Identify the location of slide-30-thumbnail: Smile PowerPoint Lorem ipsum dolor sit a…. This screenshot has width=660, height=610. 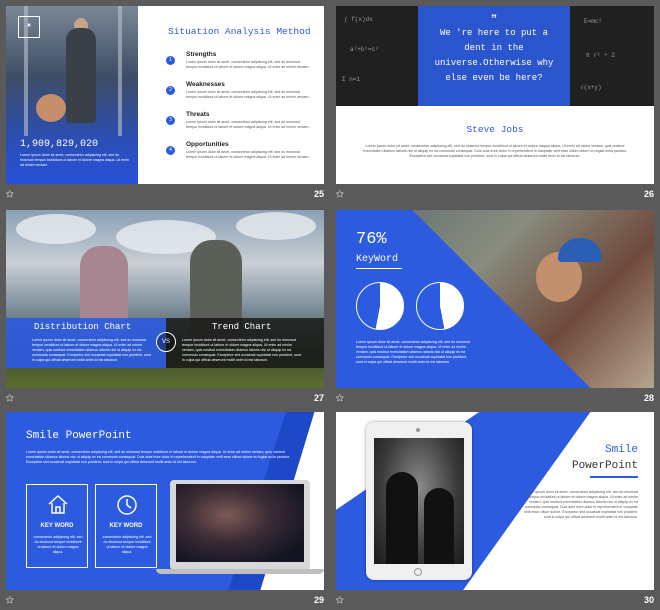
(495, 501).